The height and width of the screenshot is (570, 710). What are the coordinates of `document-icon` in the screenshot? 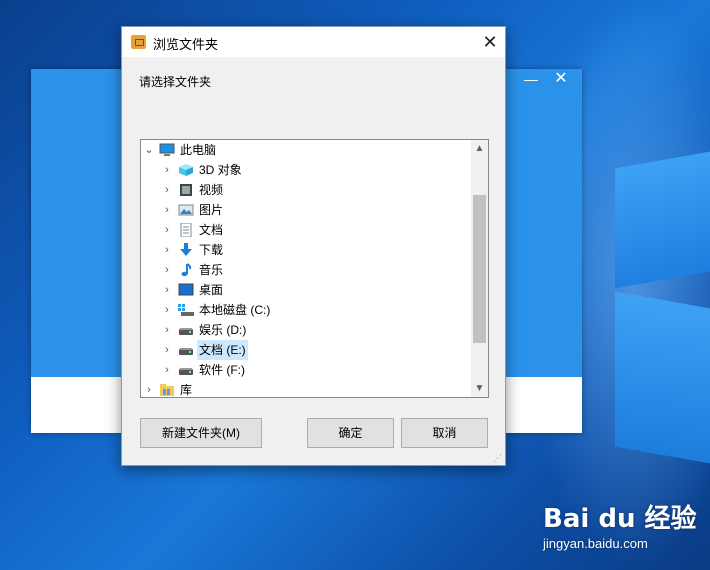 It's located at (186, 230).